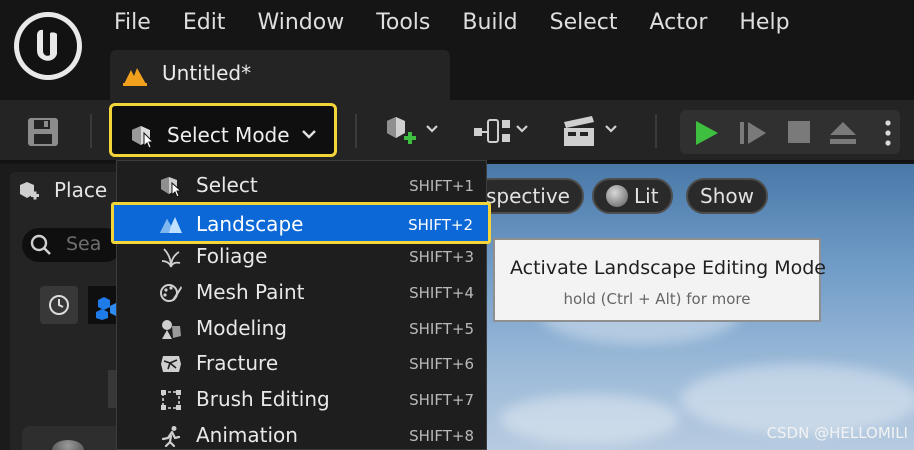 This screenshot has height=450, width=914. What do you see at coordinates (302, 257) in the screenshot?
I see `mode-item-foliage: Foliage SHIFT+3` at bounding box center [302, 257].